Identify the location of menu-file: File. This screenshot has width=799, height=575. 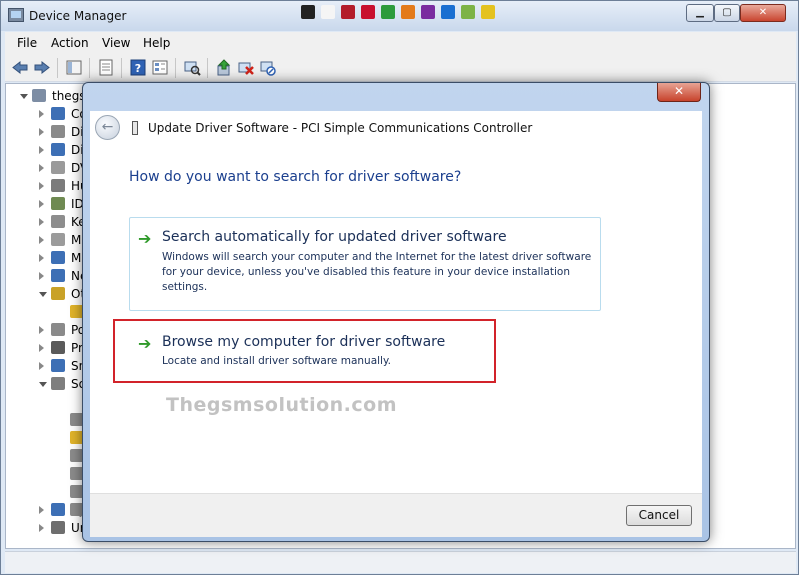
(27, 43).